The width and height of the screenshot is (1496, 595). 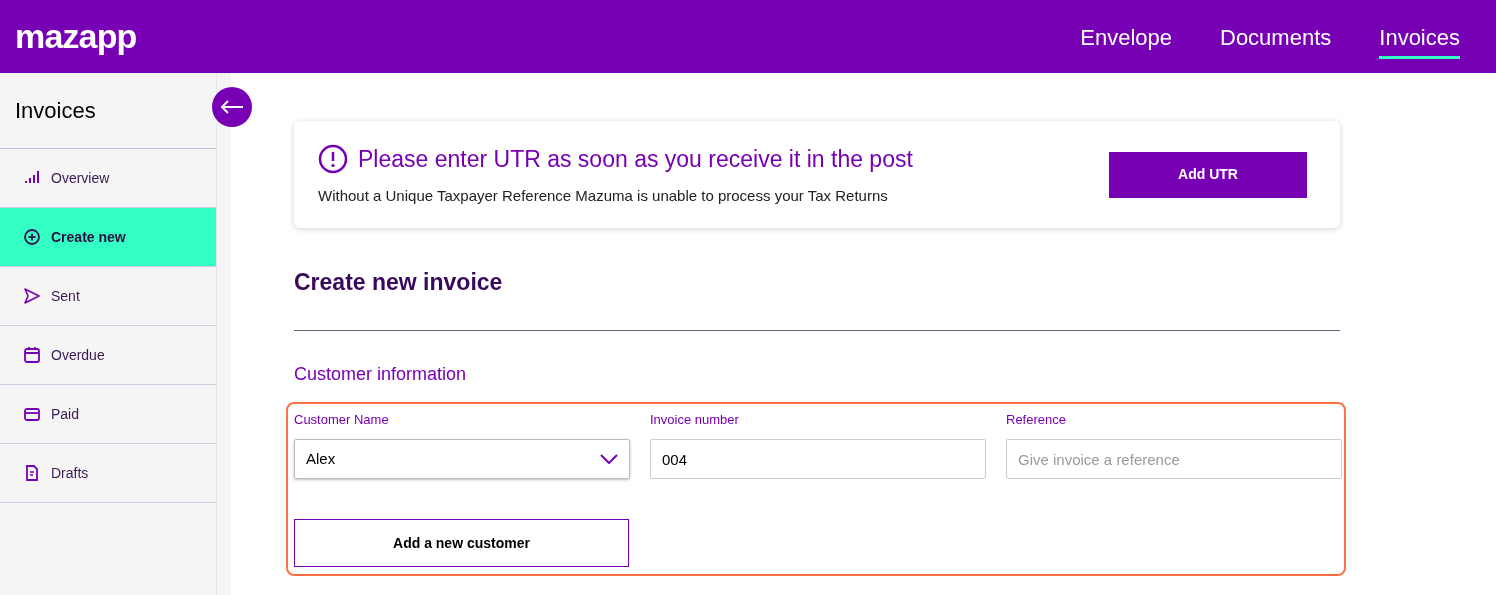 What do you see at coordinates (32, 355) in the screenshot?
I see `calendar-icon` at bounding box center [32, 355].